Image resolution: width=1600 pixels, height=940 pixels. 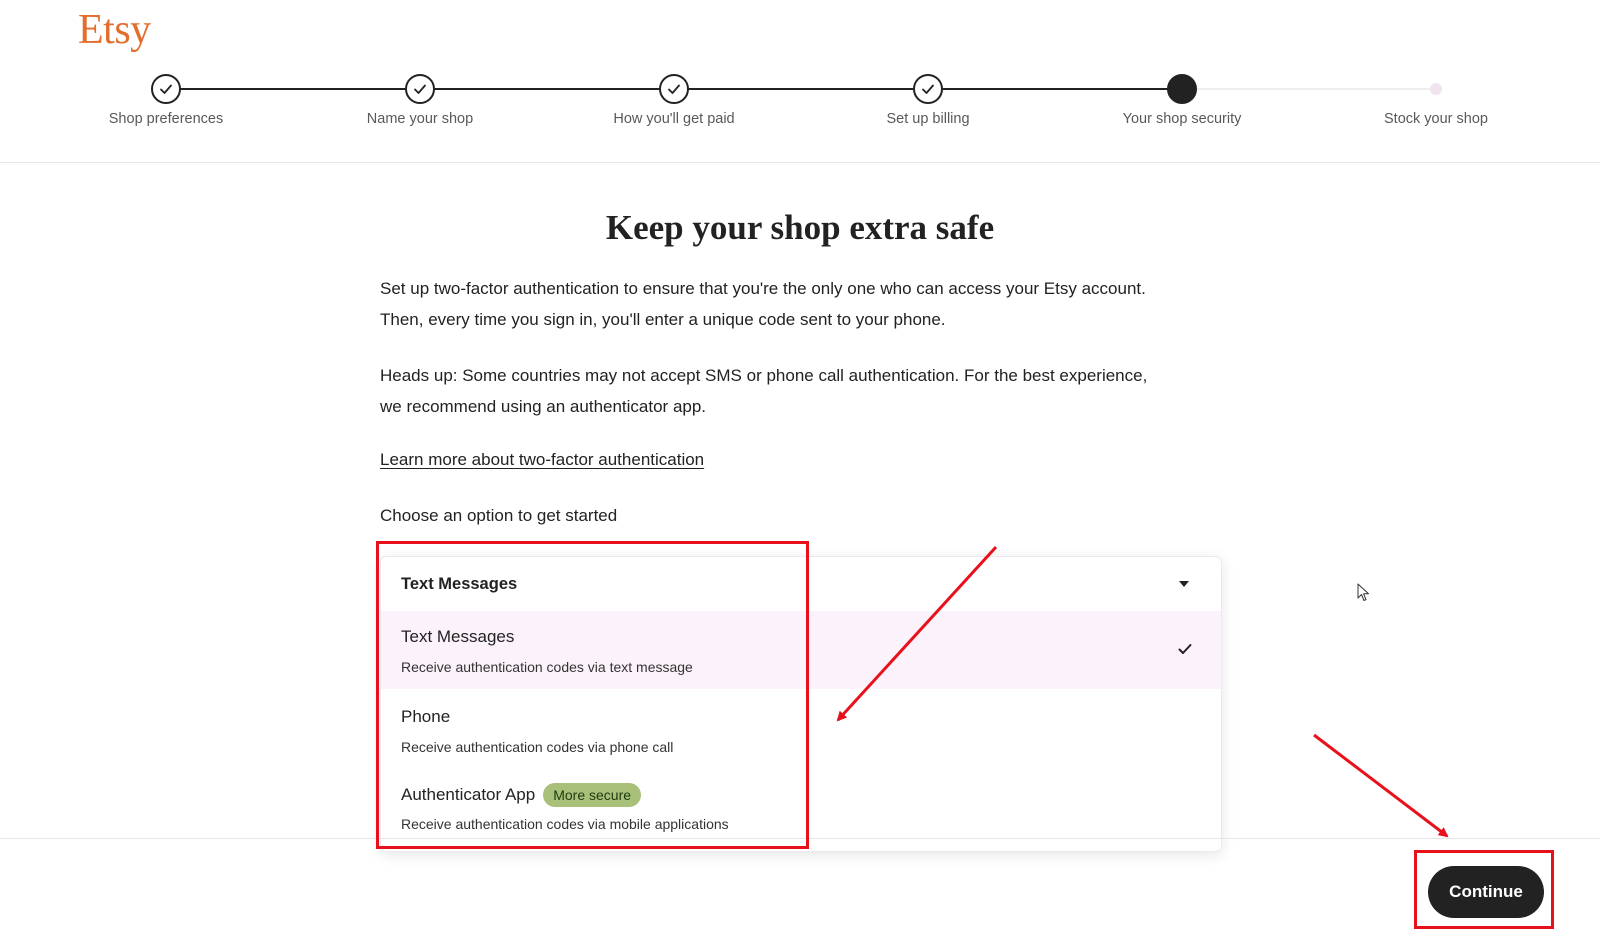 What do you see at coordinates (674, 89) in the screenshot?
I see `step-3-check-icon` at bounding box center [674, 89].